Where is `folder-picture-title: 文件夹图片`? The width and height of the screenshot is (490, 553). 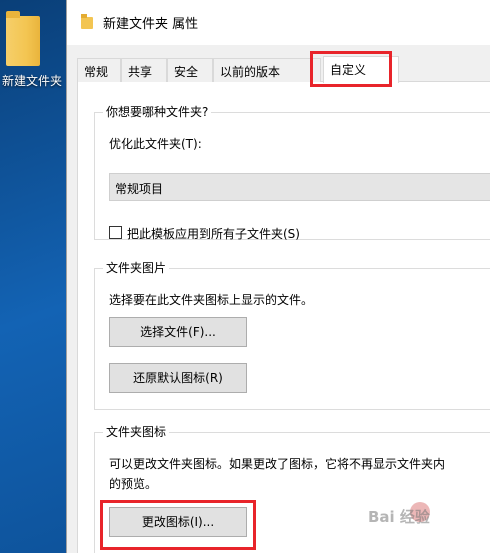 folder-picture-title: 文件夹图片 is located at coordinates (136, 267).